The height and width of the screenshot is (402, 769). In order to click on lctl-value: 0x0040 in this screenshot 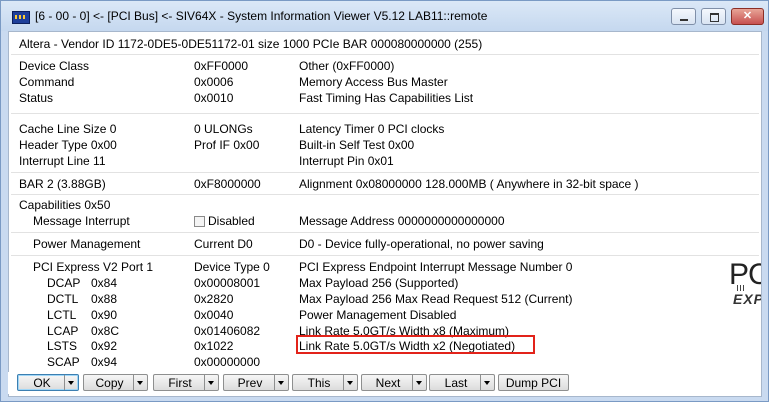, I will do `click(214, 315)`.